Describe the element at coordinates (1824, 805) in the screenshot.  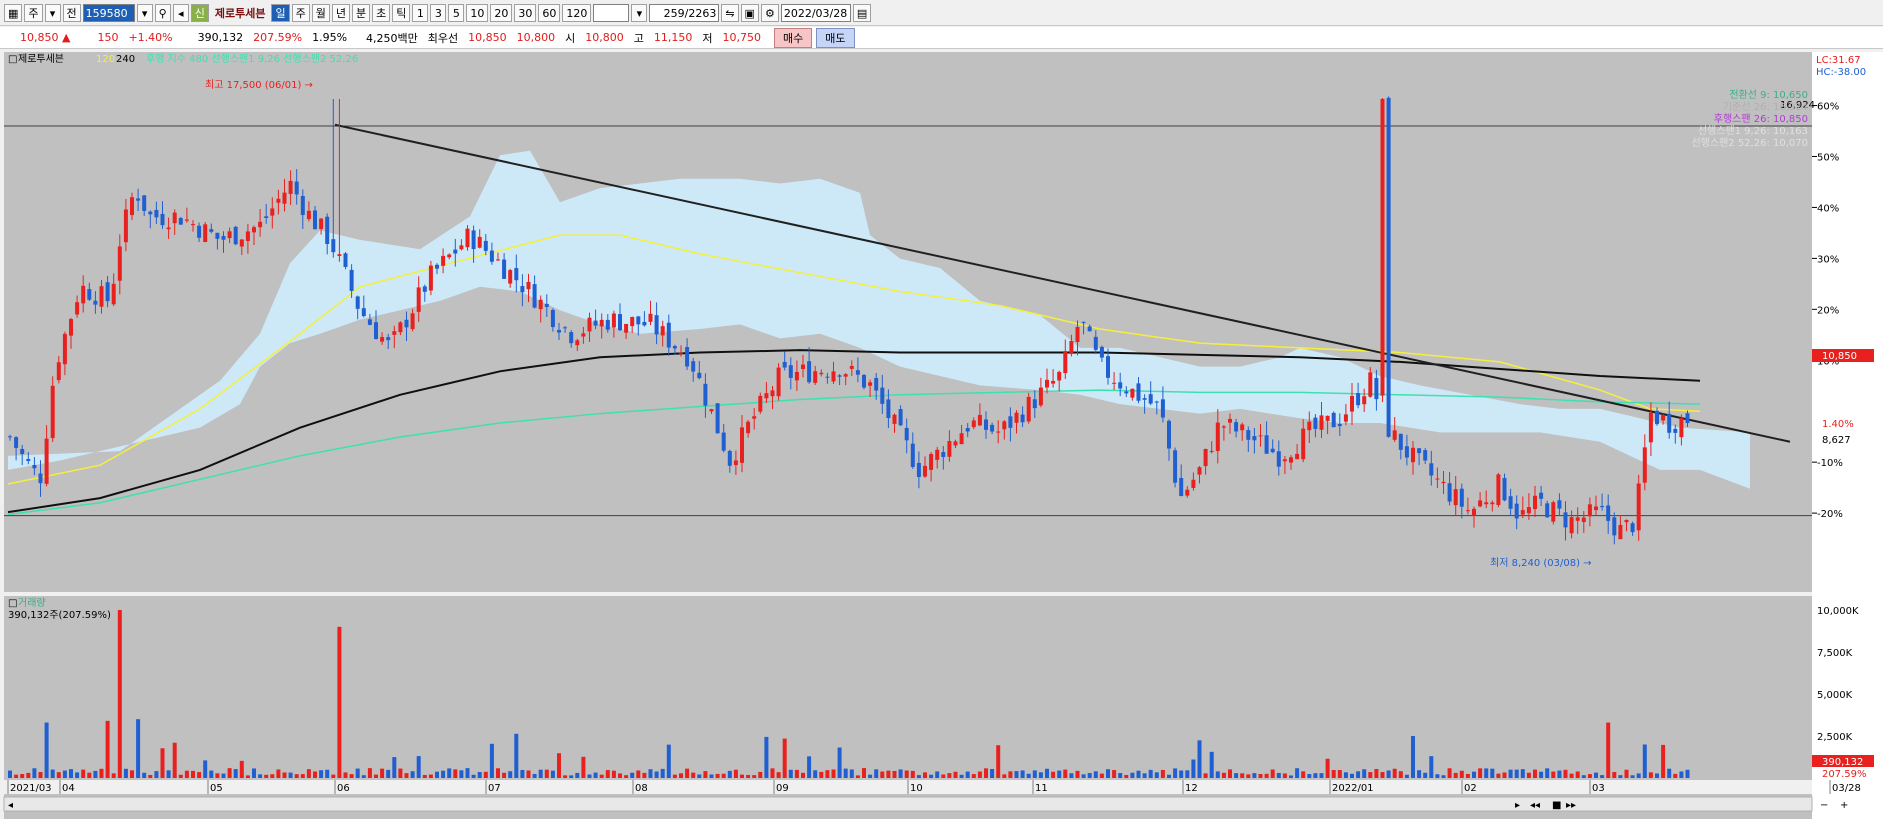
I see `zoom-out-icon: −` at that location.